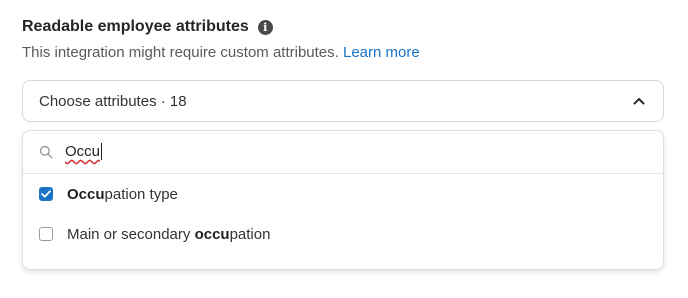 This screenshot has height=298, width=688. I want to click on option-main-or-secondary-occupation: Main or secondary occupation, so click(343, 234).